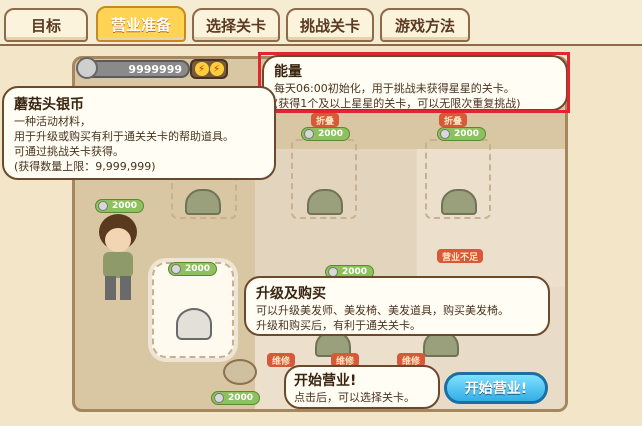 This screenshot has width=642, height=426. Describe the element at coordinates (236, 25) in the screenshot. I see `tab-select-level: 选择关卡` at that location.